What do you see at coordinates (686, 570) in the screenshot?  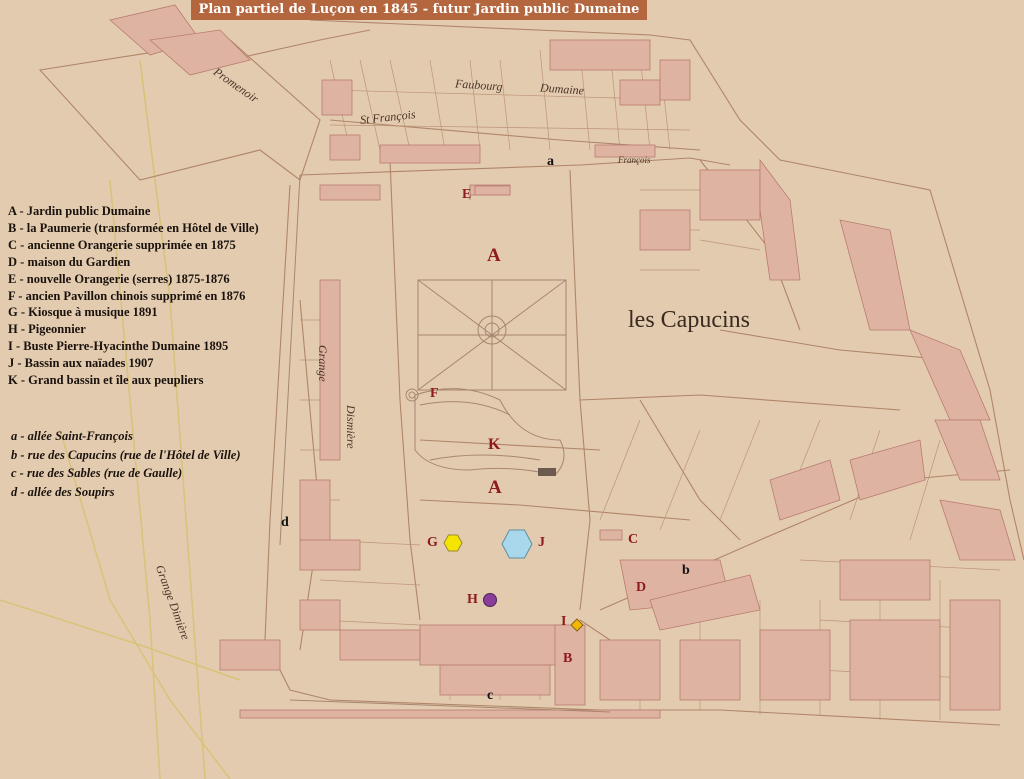 I see `street-marker-b: b` at bounding box center [686, 570].